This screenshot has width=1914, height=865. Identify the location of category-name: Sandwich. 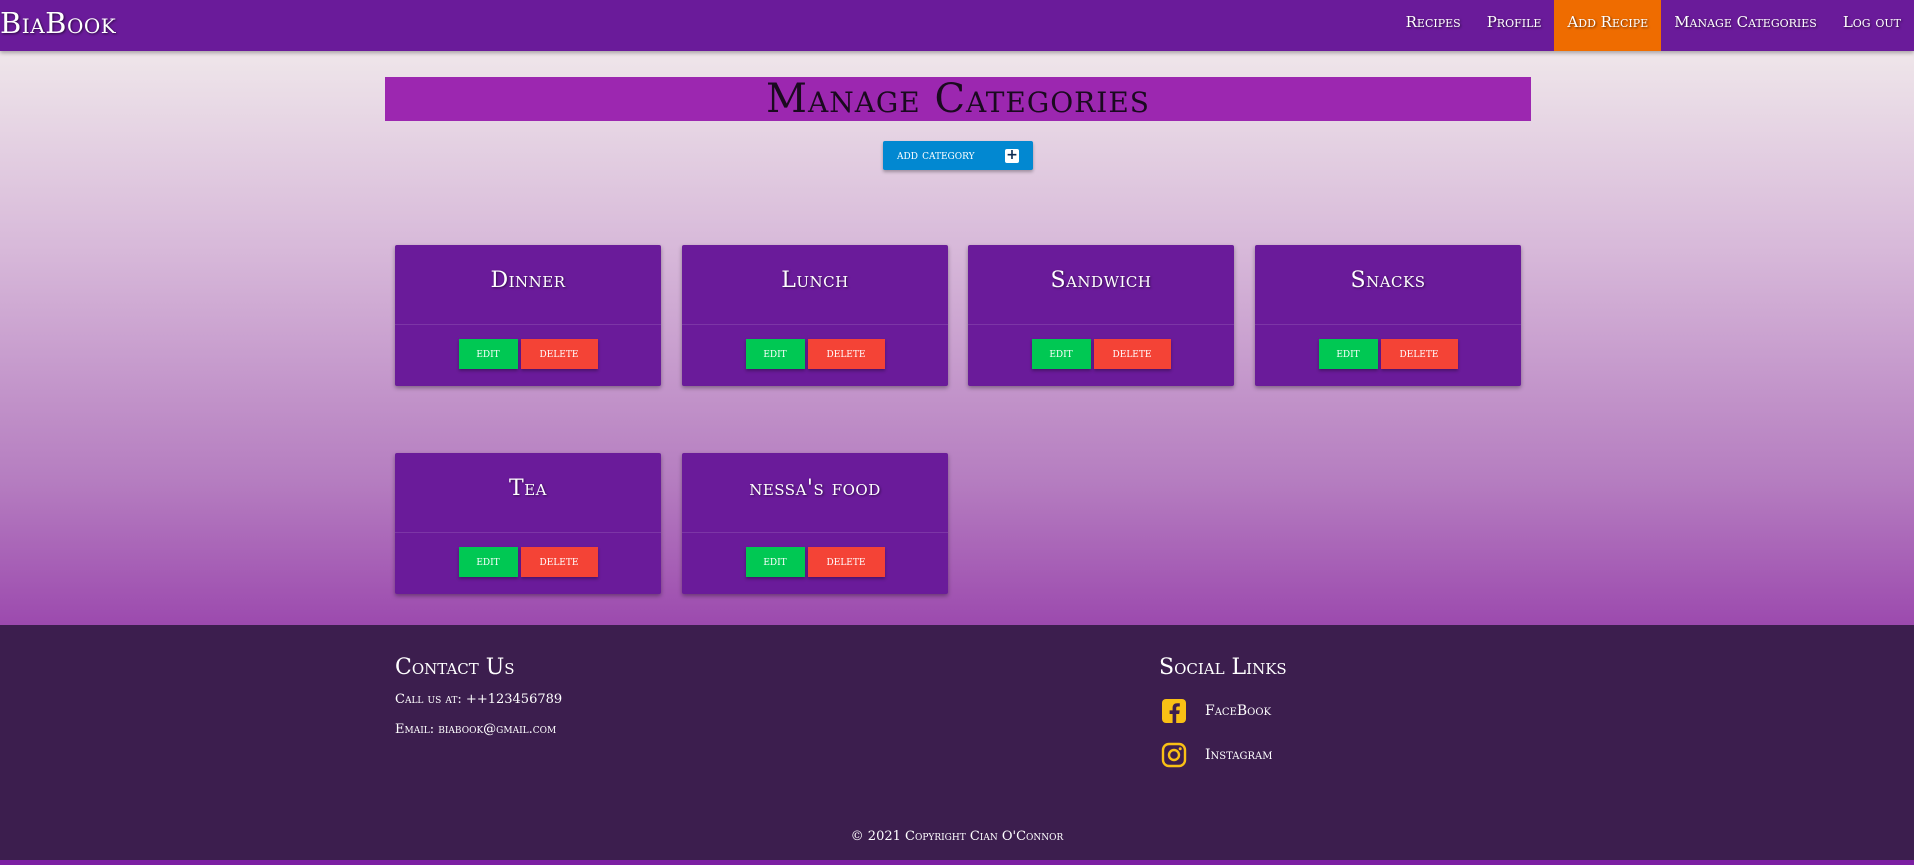
(1101, 285).